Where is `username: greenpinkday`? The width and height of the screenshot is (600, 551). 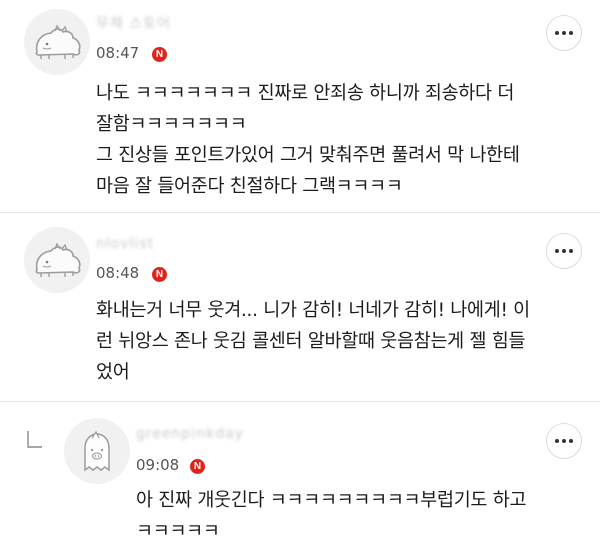
username: greenpinkday is located at coordinates (190, 434).